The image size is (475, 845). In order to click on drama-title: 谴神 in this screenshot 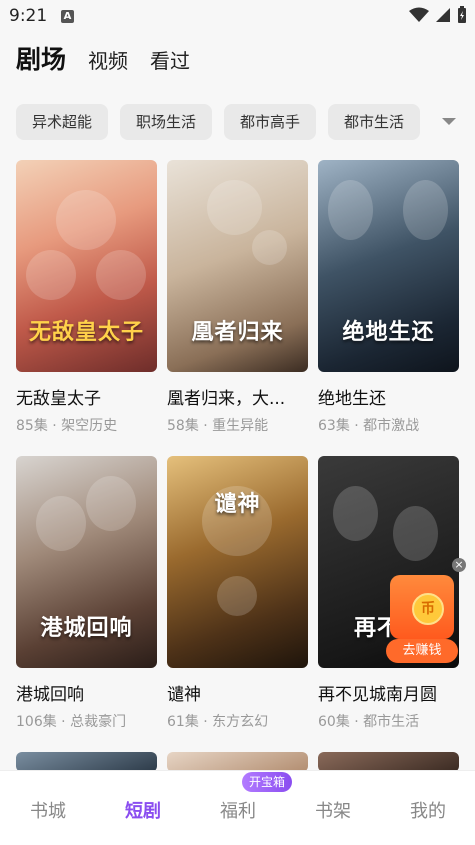, I will do `click(184, 695)`.